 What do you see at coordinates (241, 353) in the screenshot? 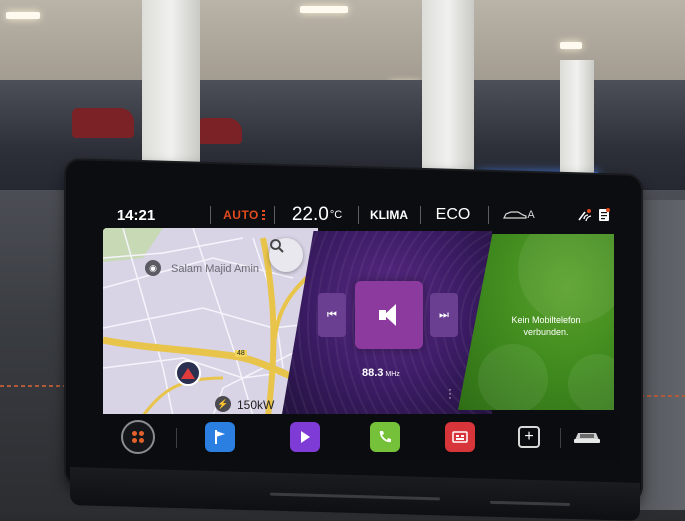
I see `route-number-label: 48` at bounding box center [241, 353].